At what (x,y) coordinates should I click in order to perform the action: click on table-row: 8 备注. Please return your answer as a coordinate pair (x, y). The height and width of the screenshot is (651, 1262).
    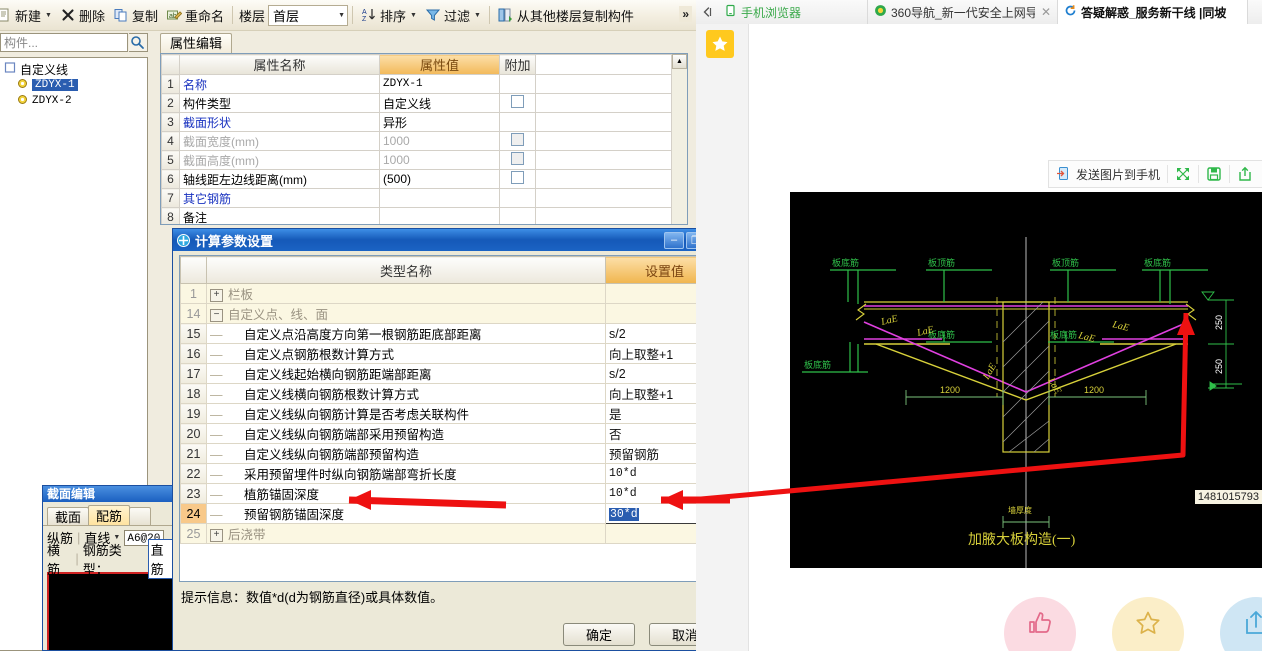
    Looking at the image, I should click on (416, 215).